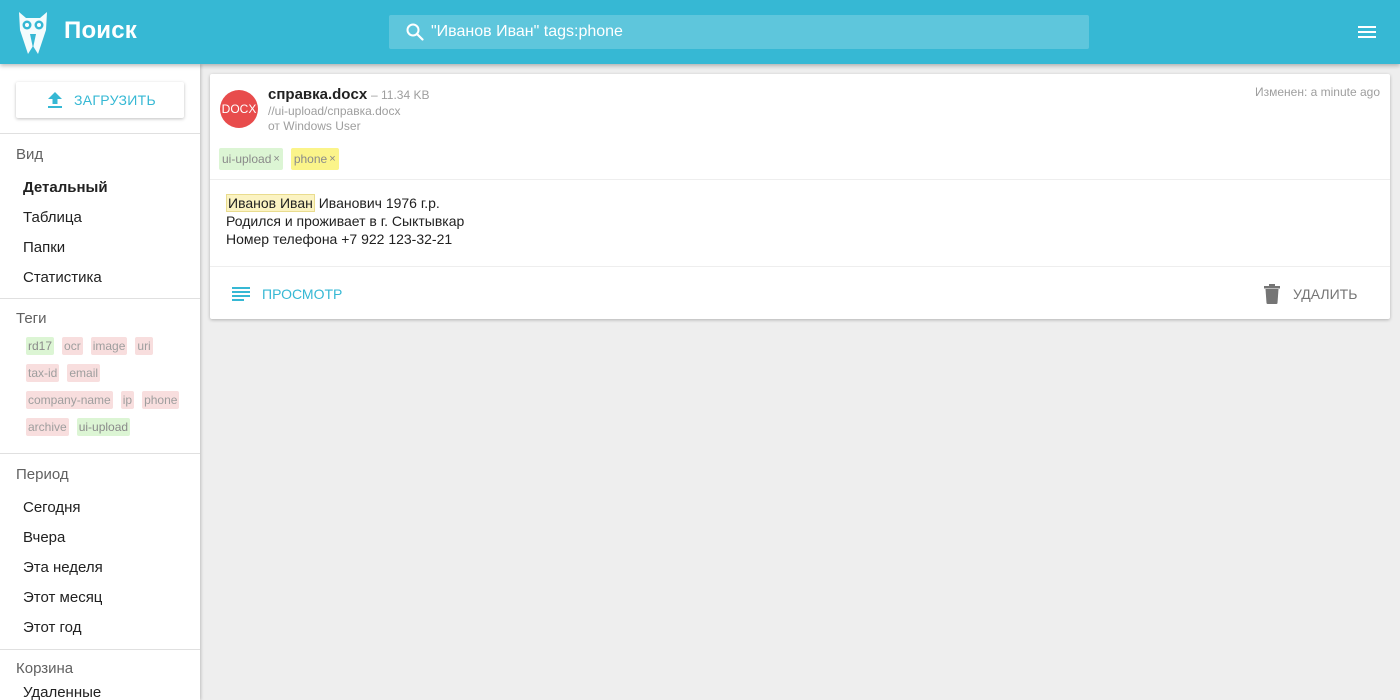  What do you see at coordinates (45, 668) in the screenshot?
I see `section-title-trash: Корзина` at bounding box center [45, 668].